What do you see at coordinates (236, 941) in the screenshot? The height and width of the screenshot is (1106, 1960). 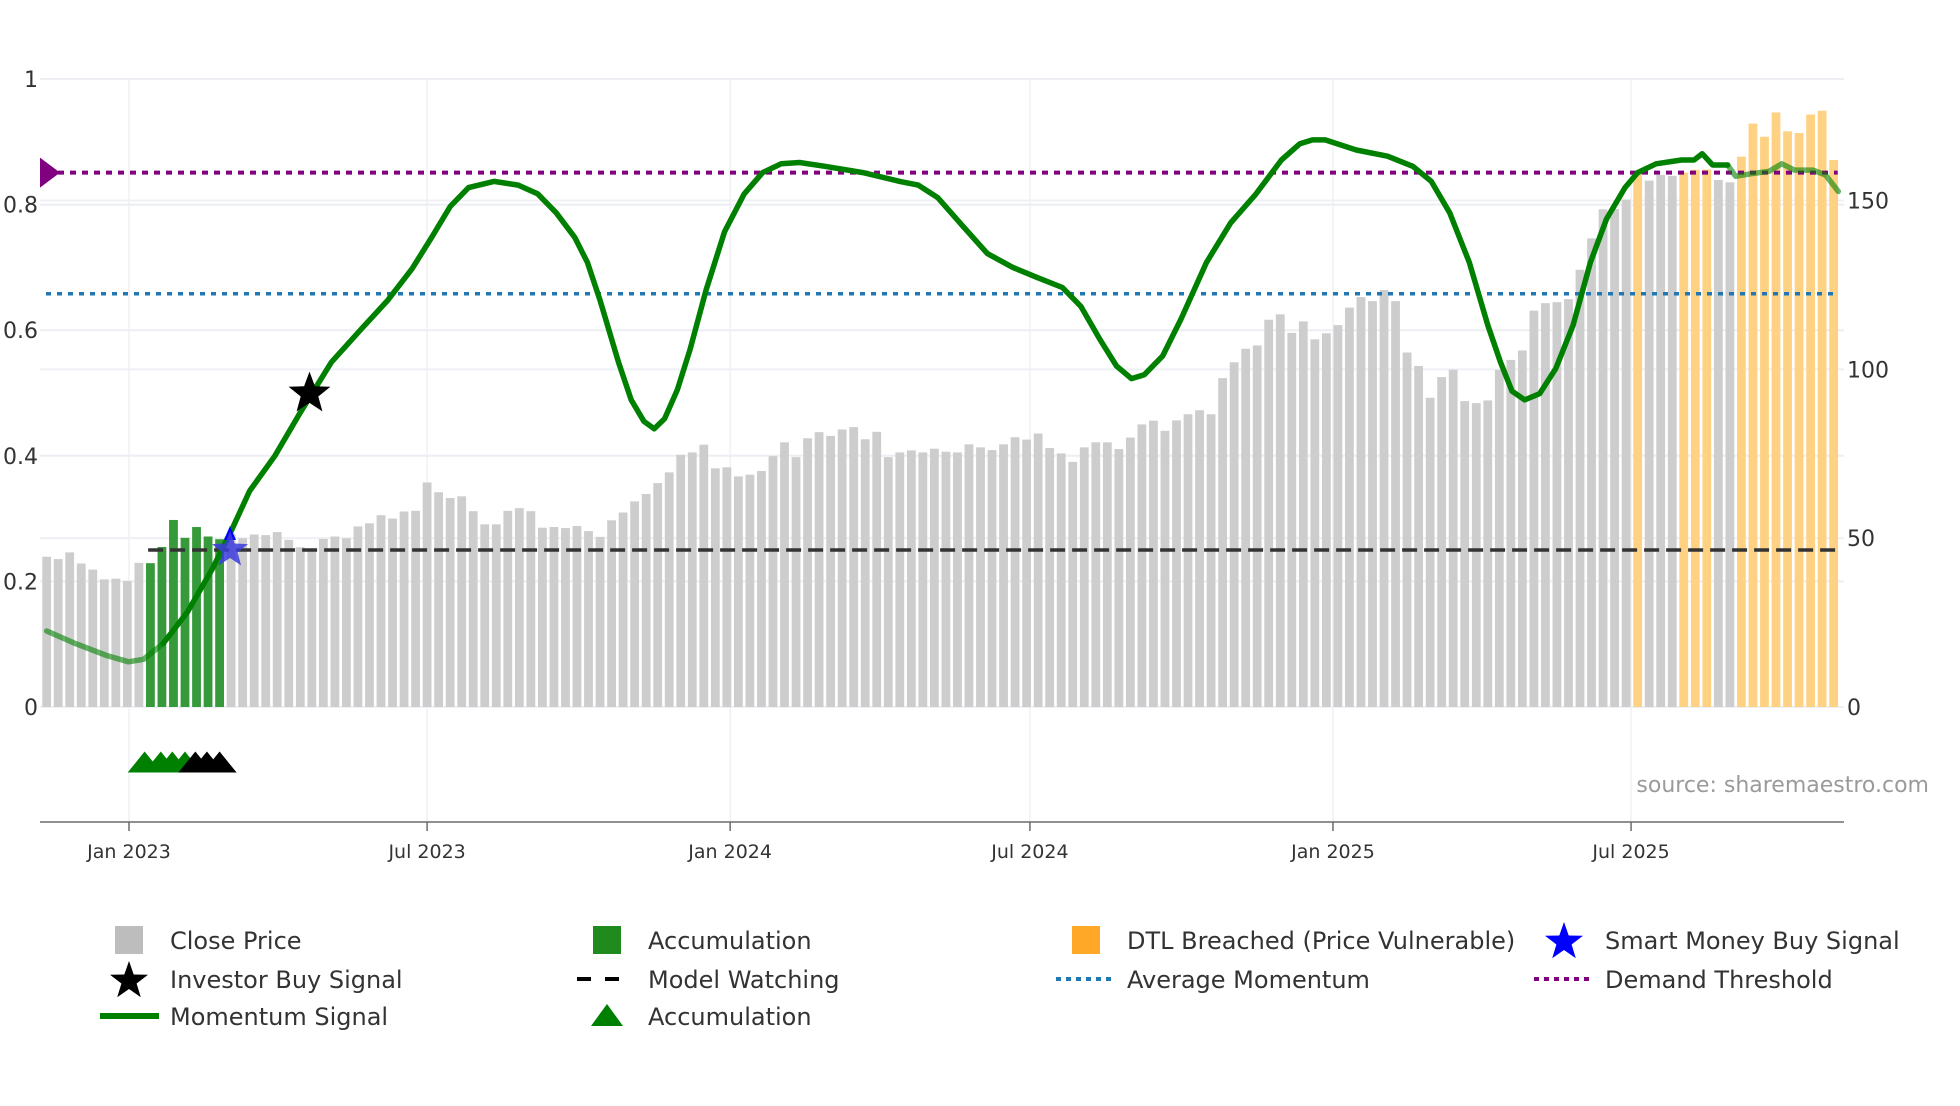 I see `legend-label-close-price: Close Price` at bounding box center [236, 941].